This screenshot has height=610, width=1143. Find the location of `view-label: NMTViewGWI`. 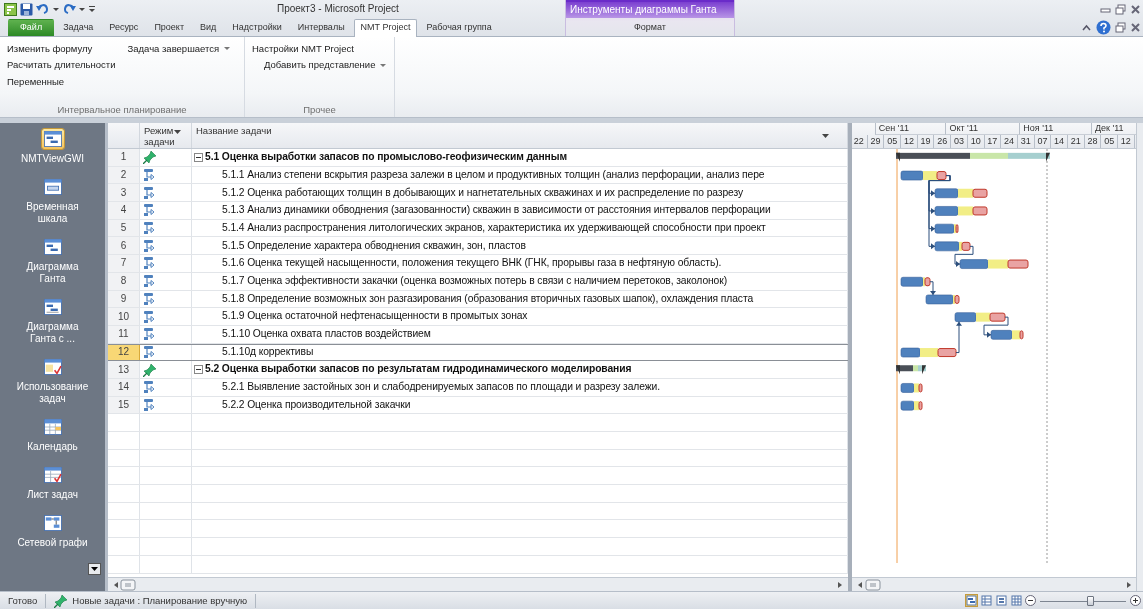

view-label: NMTViewGWI is located at coordinates (52, 159).